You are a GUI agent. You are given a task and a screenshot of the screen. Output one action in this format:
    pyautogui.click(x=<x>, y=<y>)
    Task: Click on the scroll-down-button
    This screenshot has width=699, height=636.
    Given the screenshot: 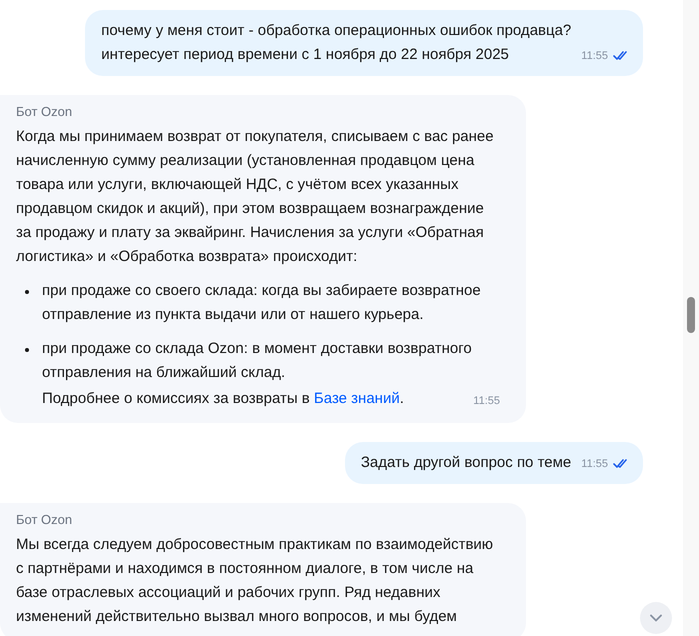 What is the action you would take?
    pyautogui.click(x=656, y=618)
    